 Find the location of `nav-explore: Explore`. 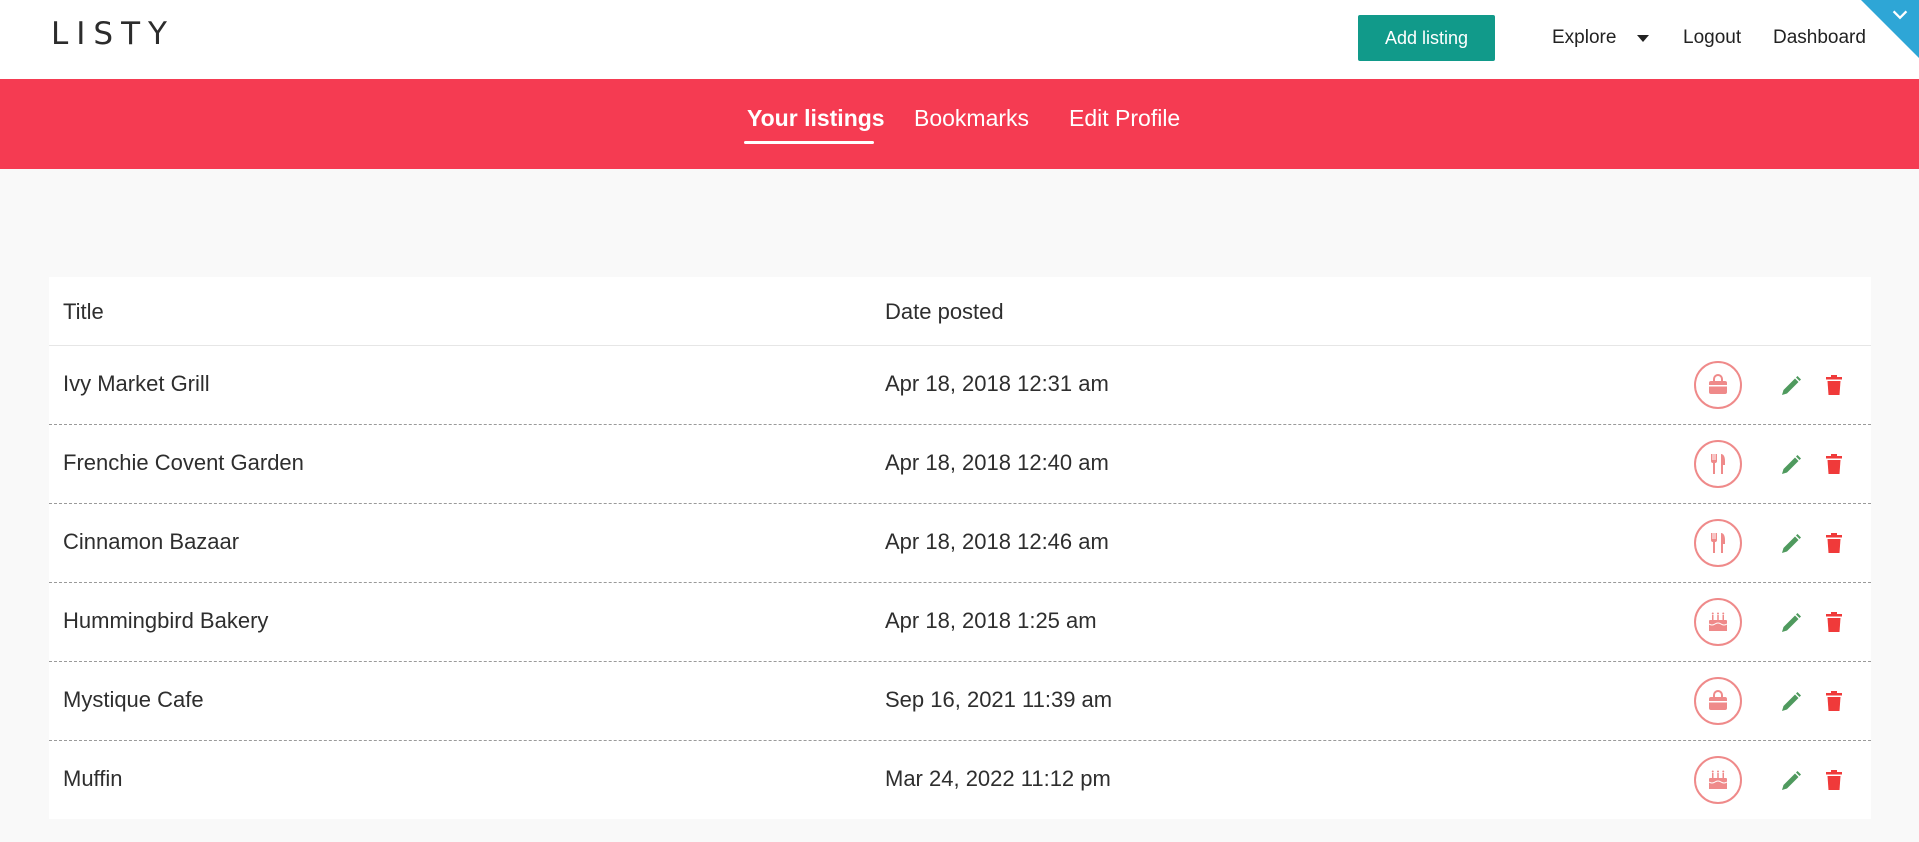

nav-explore: Explore is located at coordinates (1584, 38).